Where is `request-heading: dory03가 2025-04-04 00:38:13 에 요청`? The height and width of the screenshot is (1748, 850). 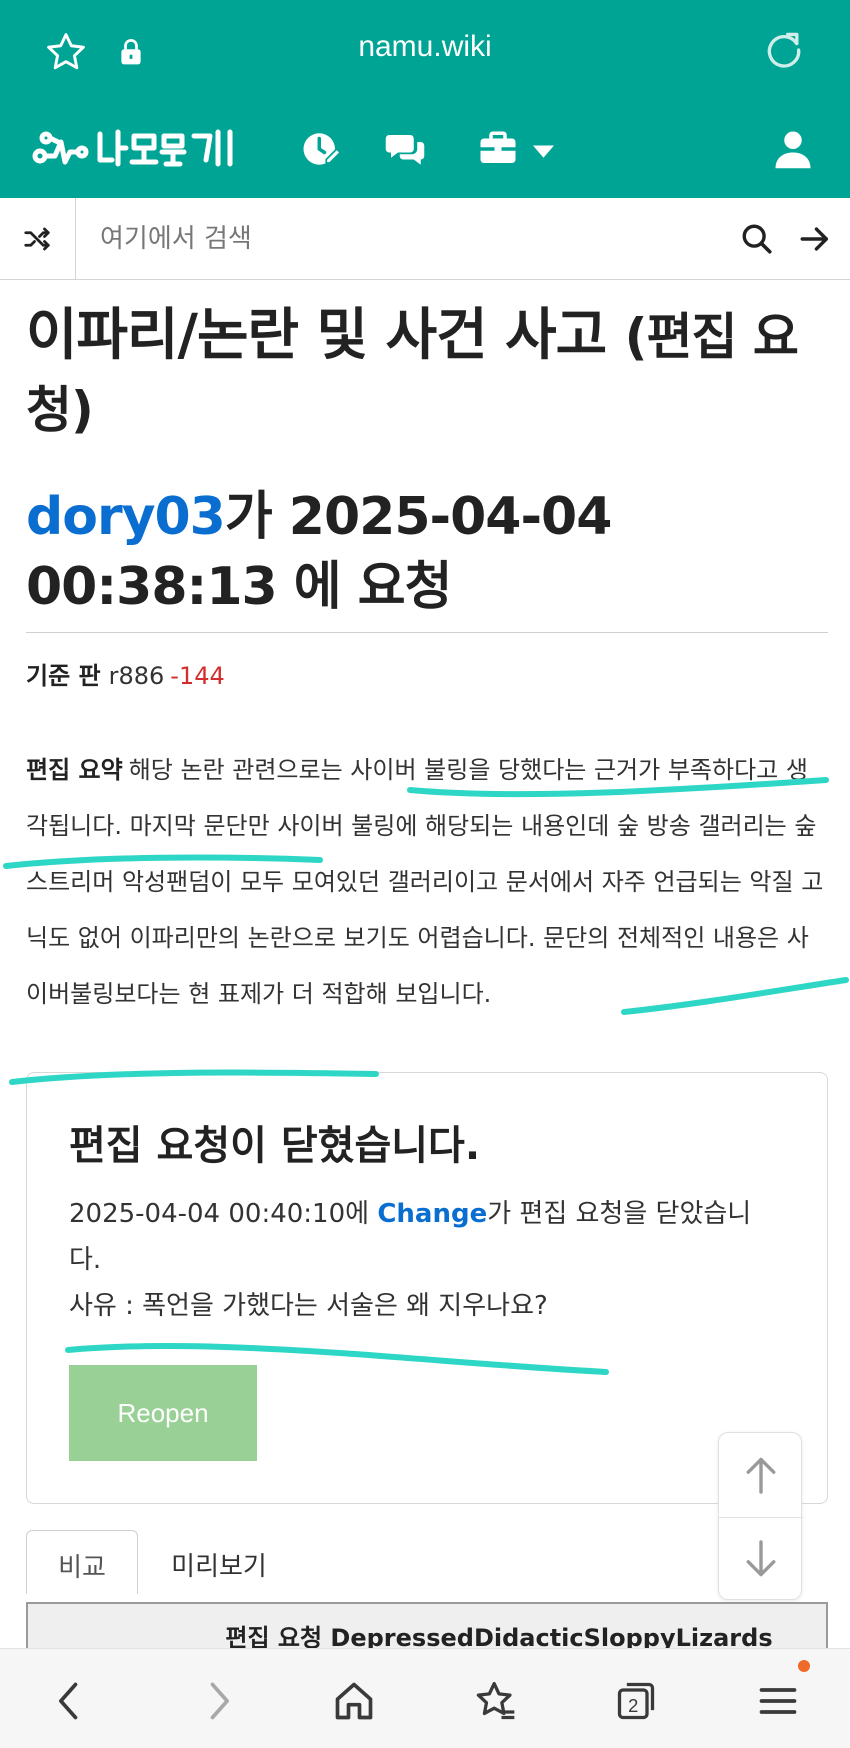 request-heading: dory03가 2025-04-04 00:38:13 에 요청 is located at coordinates (426, 552).